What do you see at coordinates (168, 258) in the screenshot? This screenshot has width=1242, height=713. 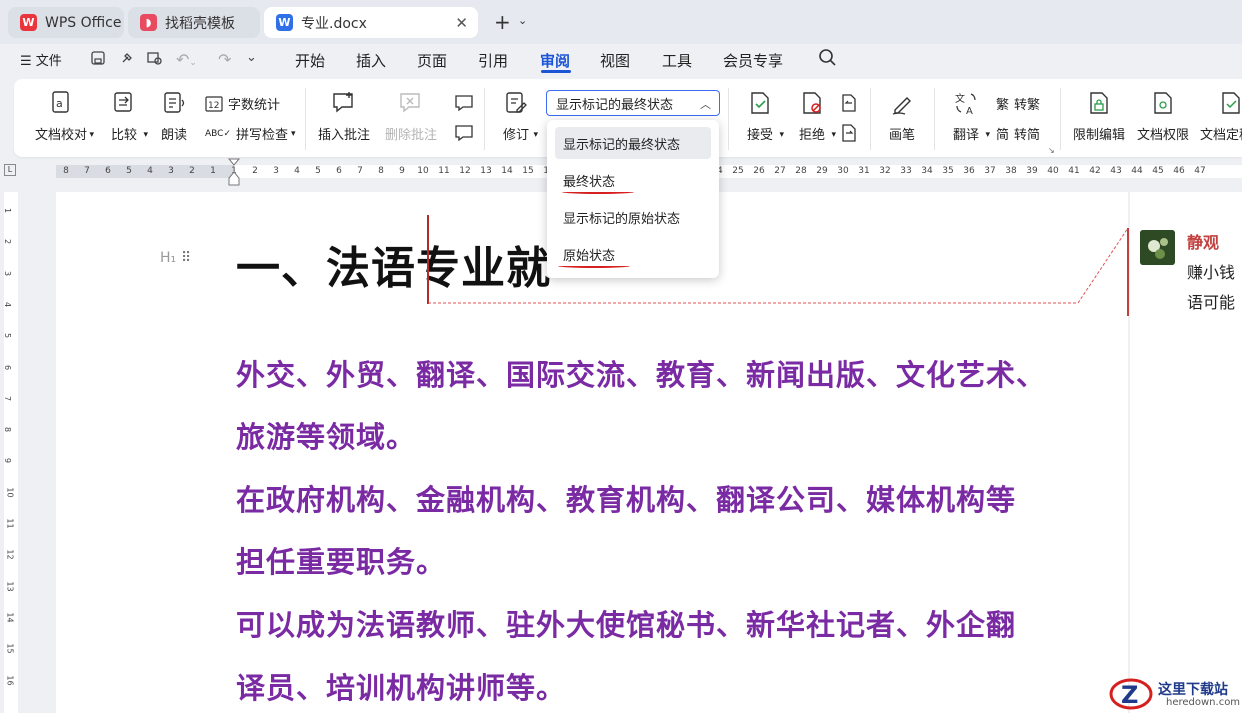 I see `heading-level-icon: H₁` at bounding box center [168, 258].